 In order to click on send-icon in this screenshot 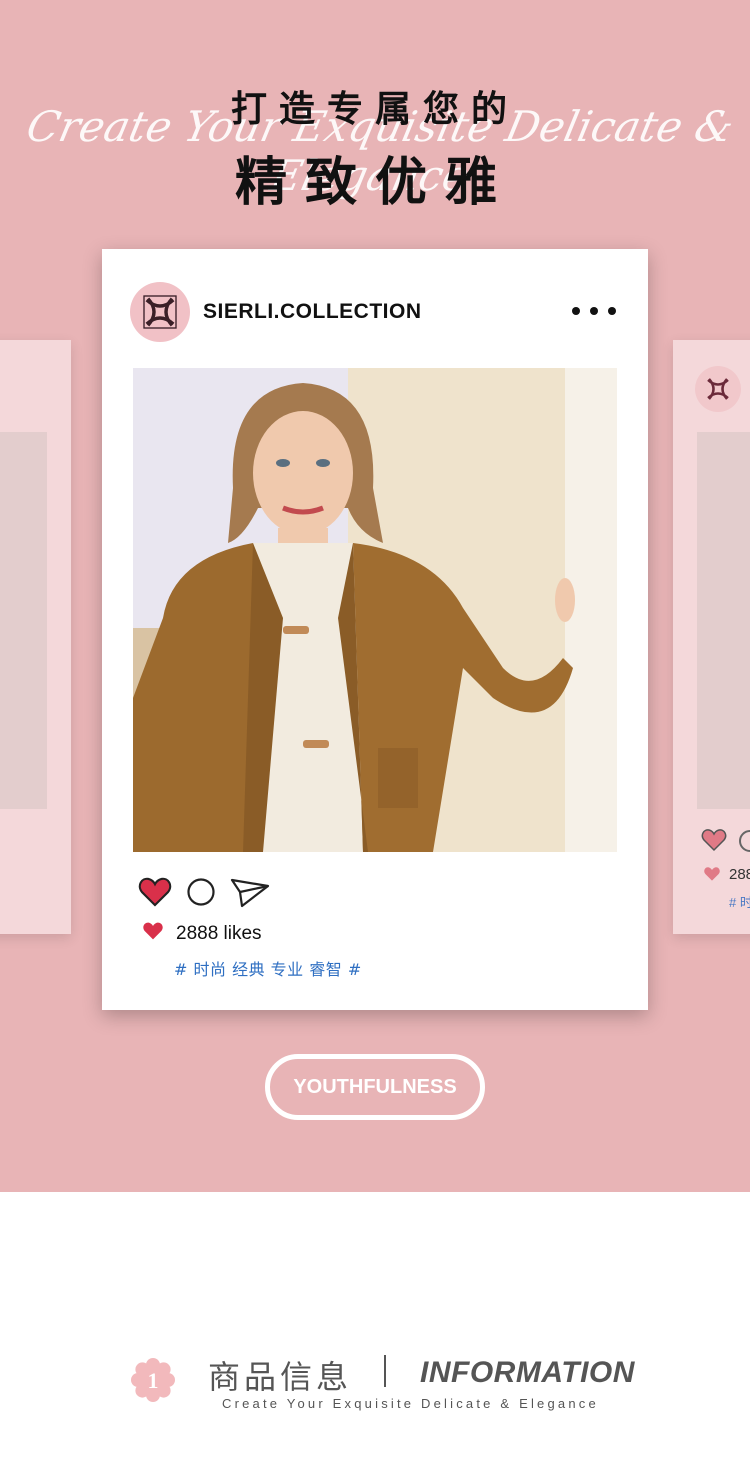, I will do `click(250, 892)`.